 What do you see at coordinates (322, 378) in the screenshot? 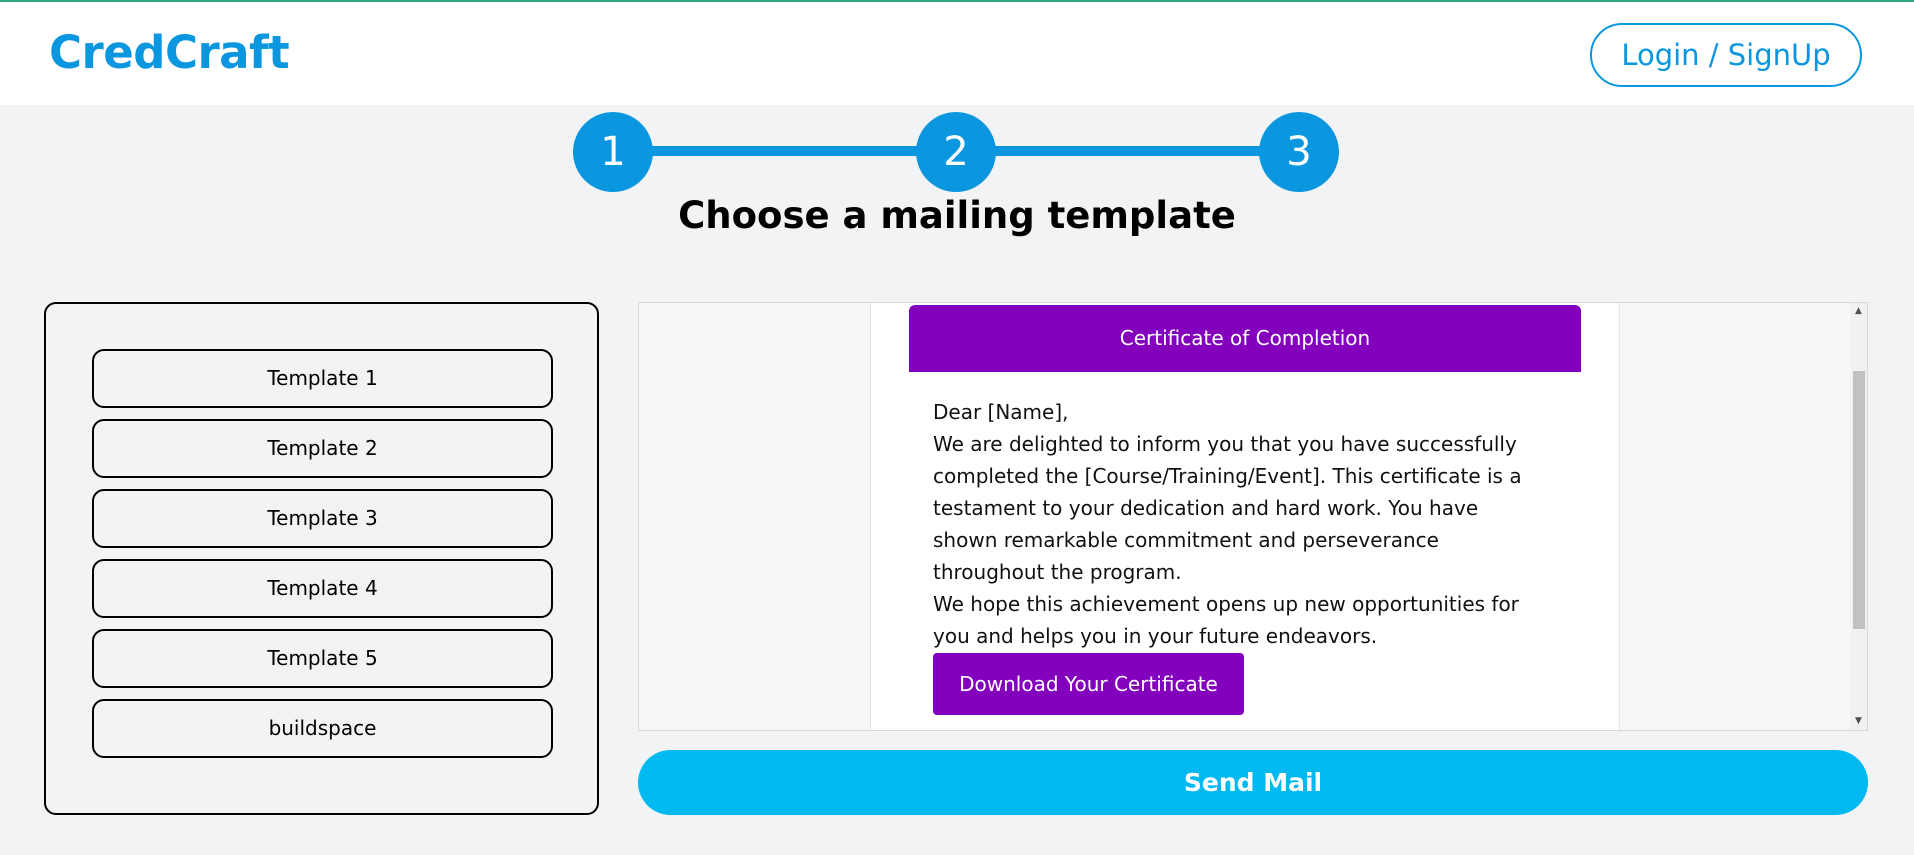
I see `template-button-1: Template 1` at bounding box center [322, 378].